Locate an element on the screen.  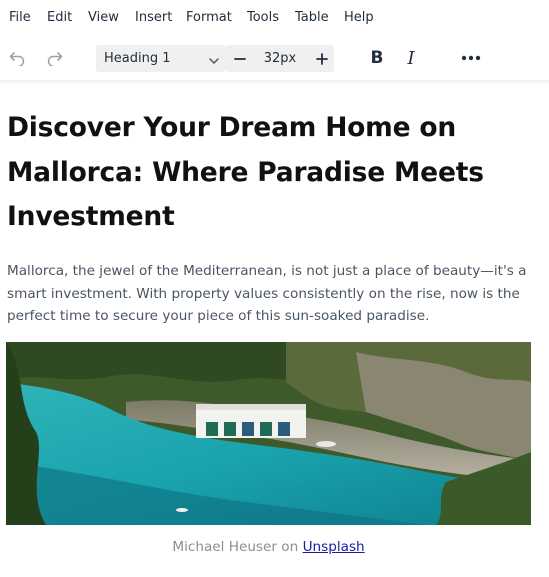
menu-table: Table is located at coordinates (312, 17).